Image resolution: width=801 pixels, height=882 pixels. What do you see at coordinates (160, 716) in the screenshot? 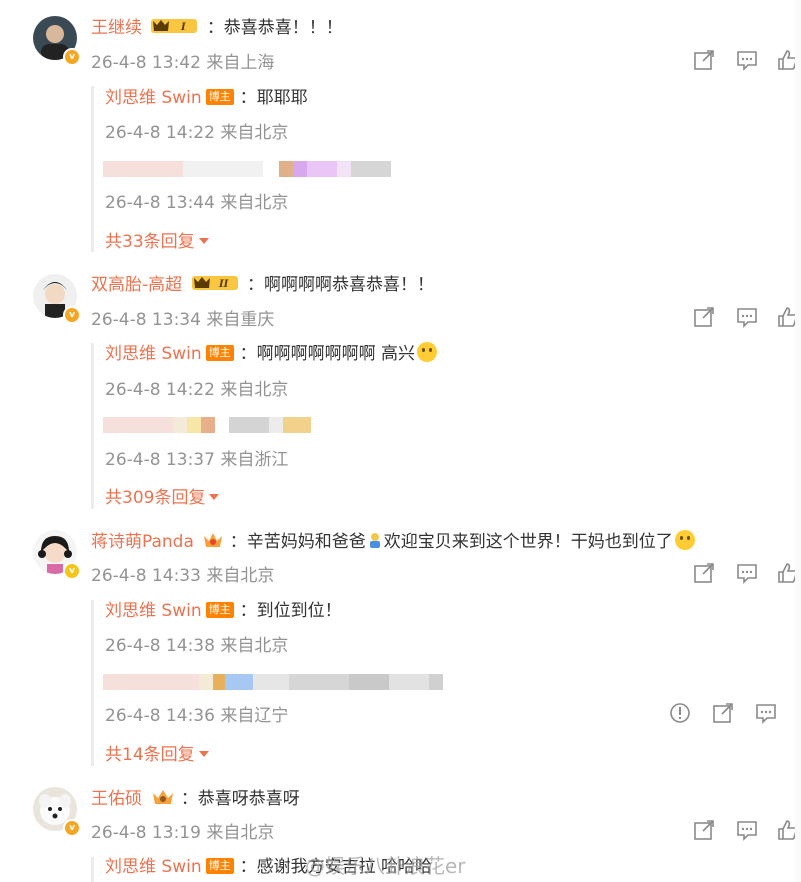
I see `timestamp: 26-4-8 14:36` at bounding box center [160, 716].